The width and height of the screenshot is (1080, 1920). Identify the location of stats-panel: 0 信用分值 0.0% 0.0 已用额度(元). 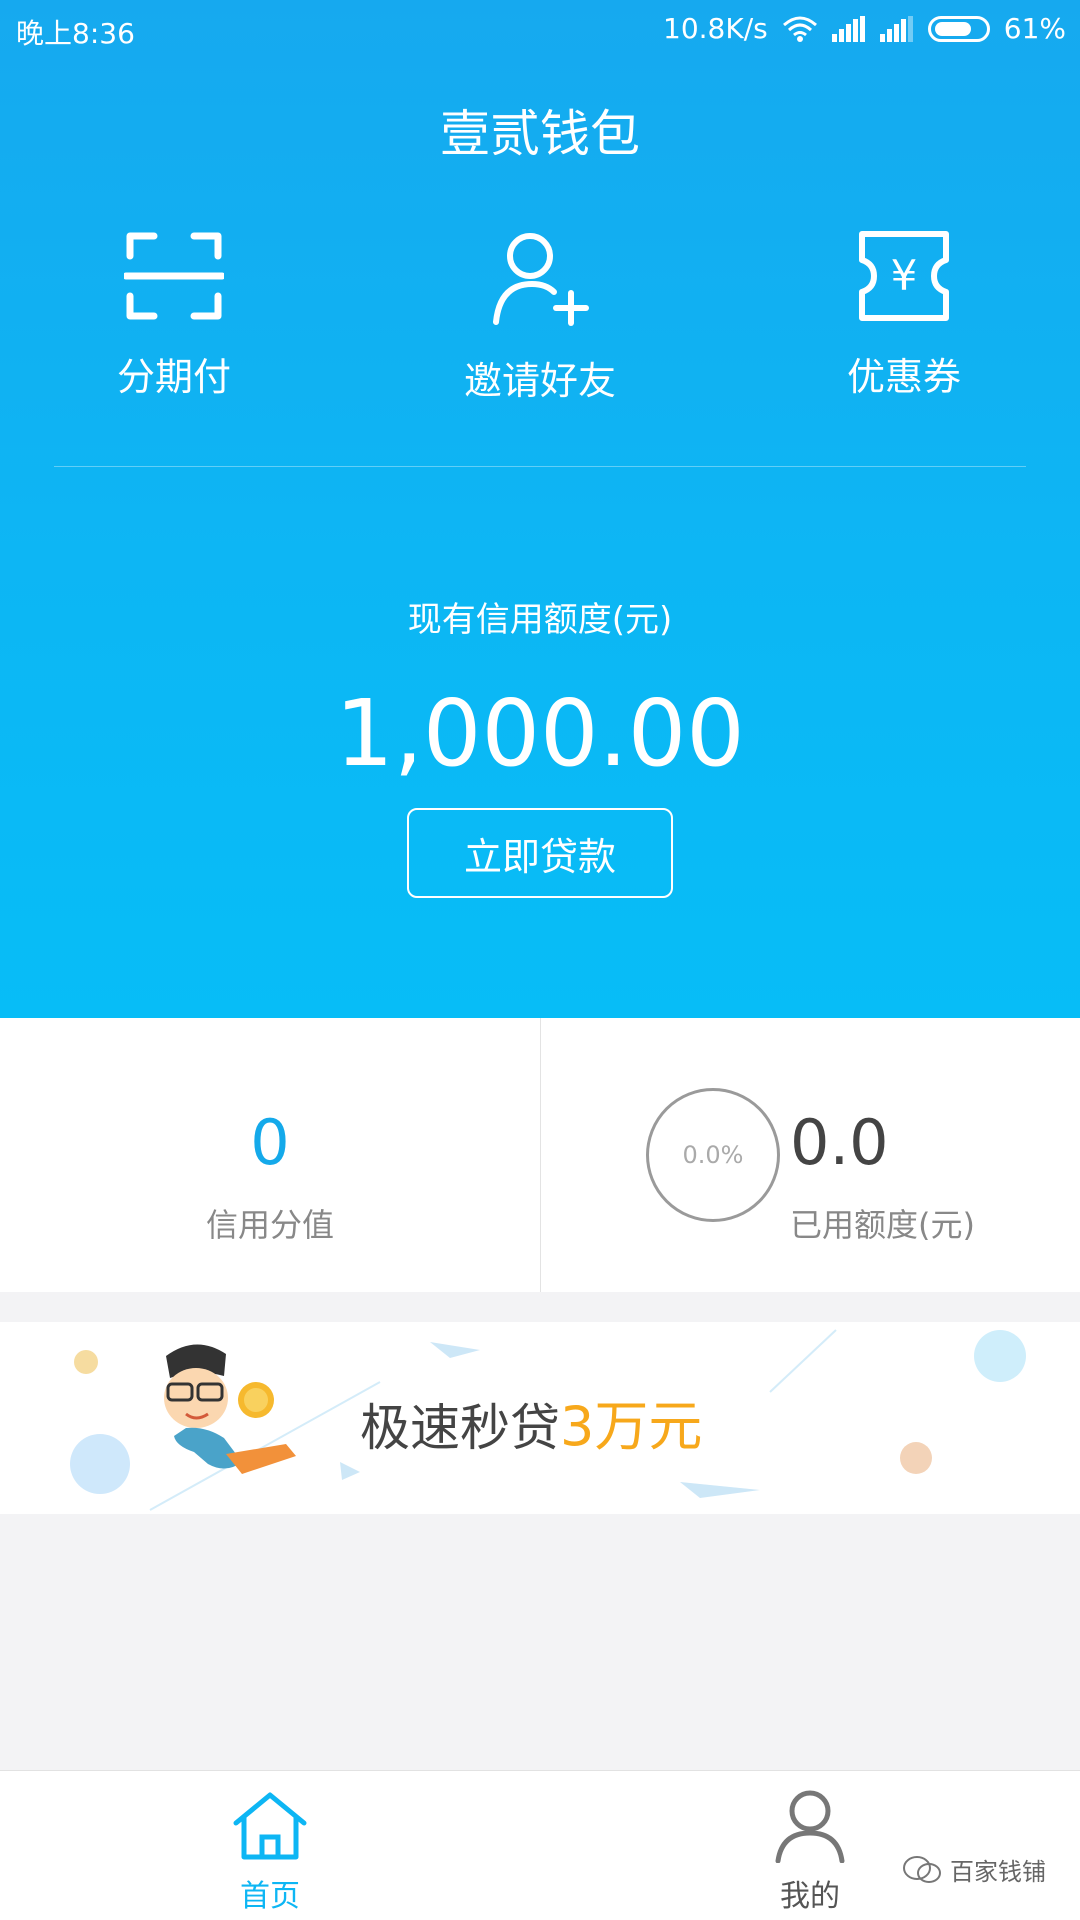
(540, 1155).